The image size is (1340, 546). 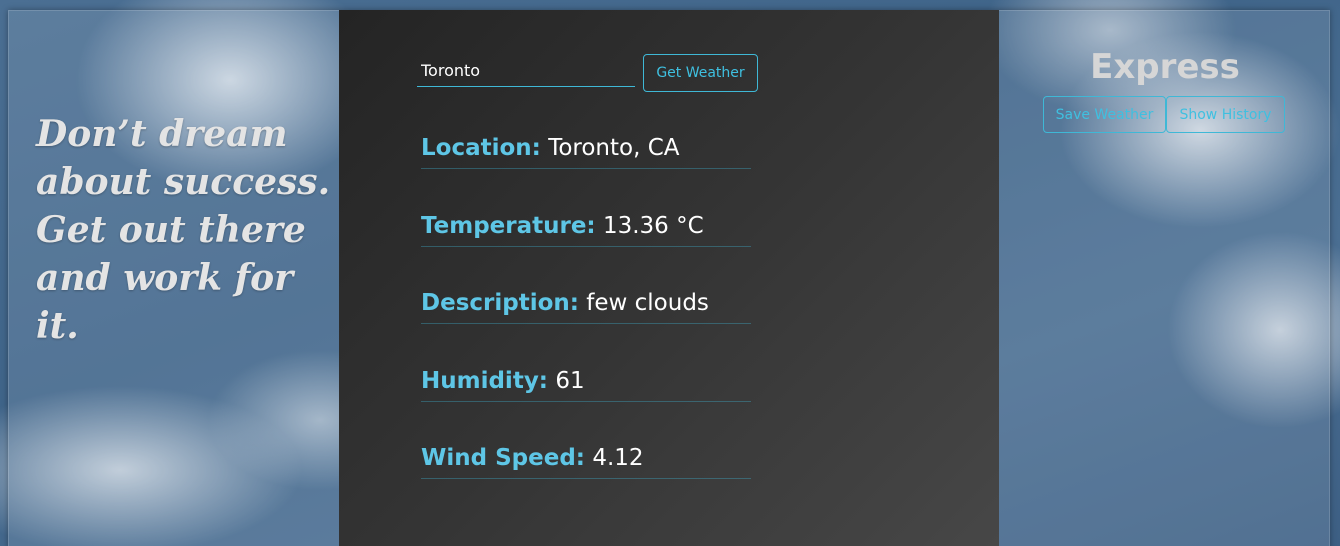 What do you see at coordinates (570, 381) in the screenshot?
I see `humidity-value: 61` at bounding box center [570, 381].